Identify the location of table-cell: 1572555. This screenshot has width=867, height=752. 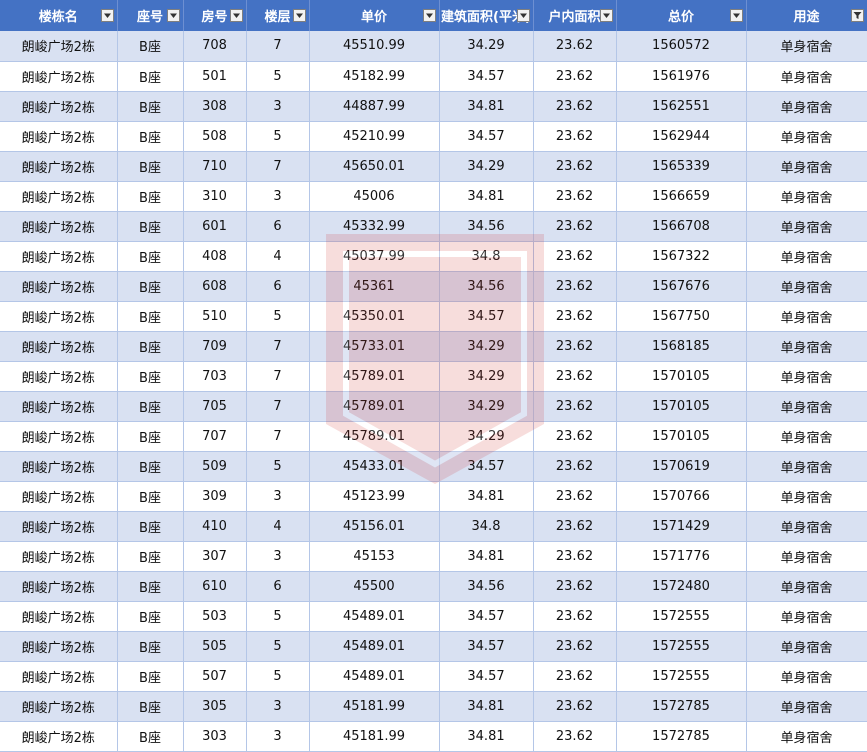
(681, 616).